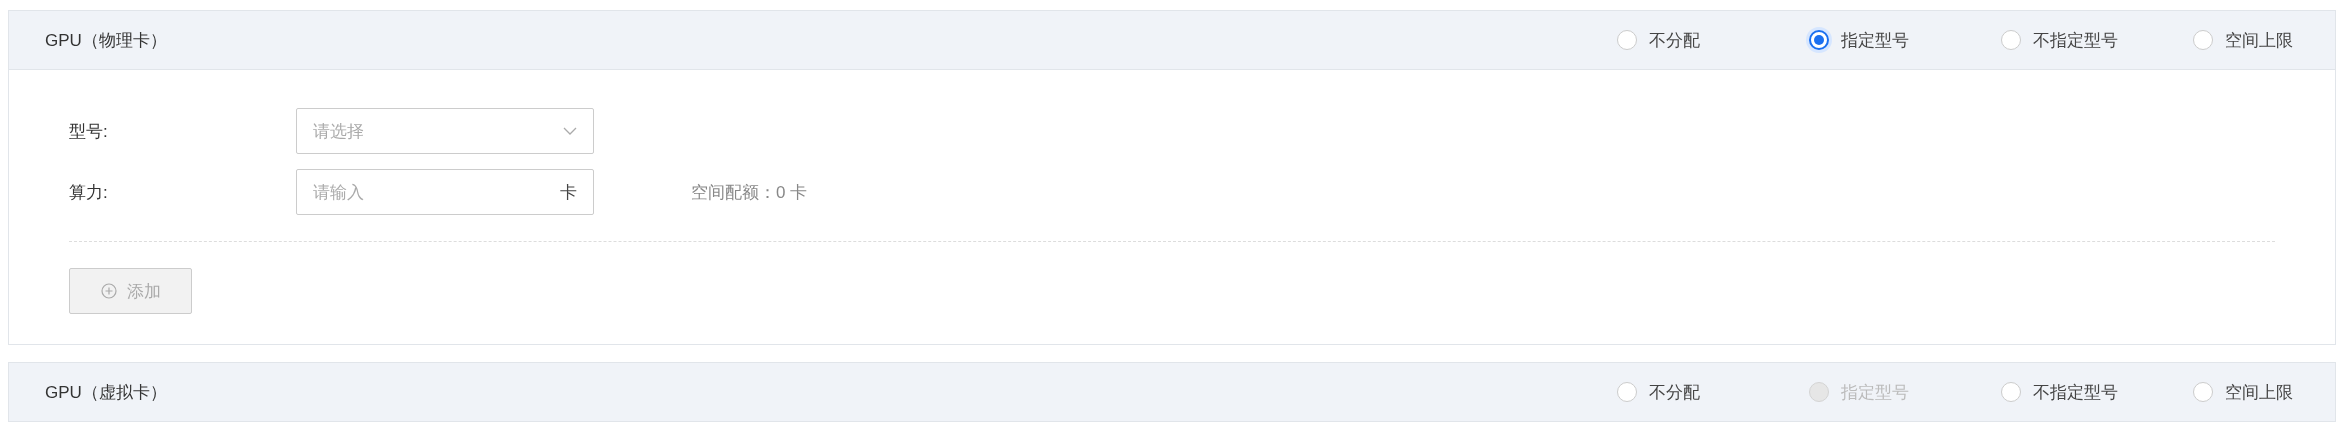 The height and width of the screenshot is (434, 2344). What do you see at coordinates (570, 131) in the screenshot?
I see `chevron-down-icon` at bounding box center [570, 131].